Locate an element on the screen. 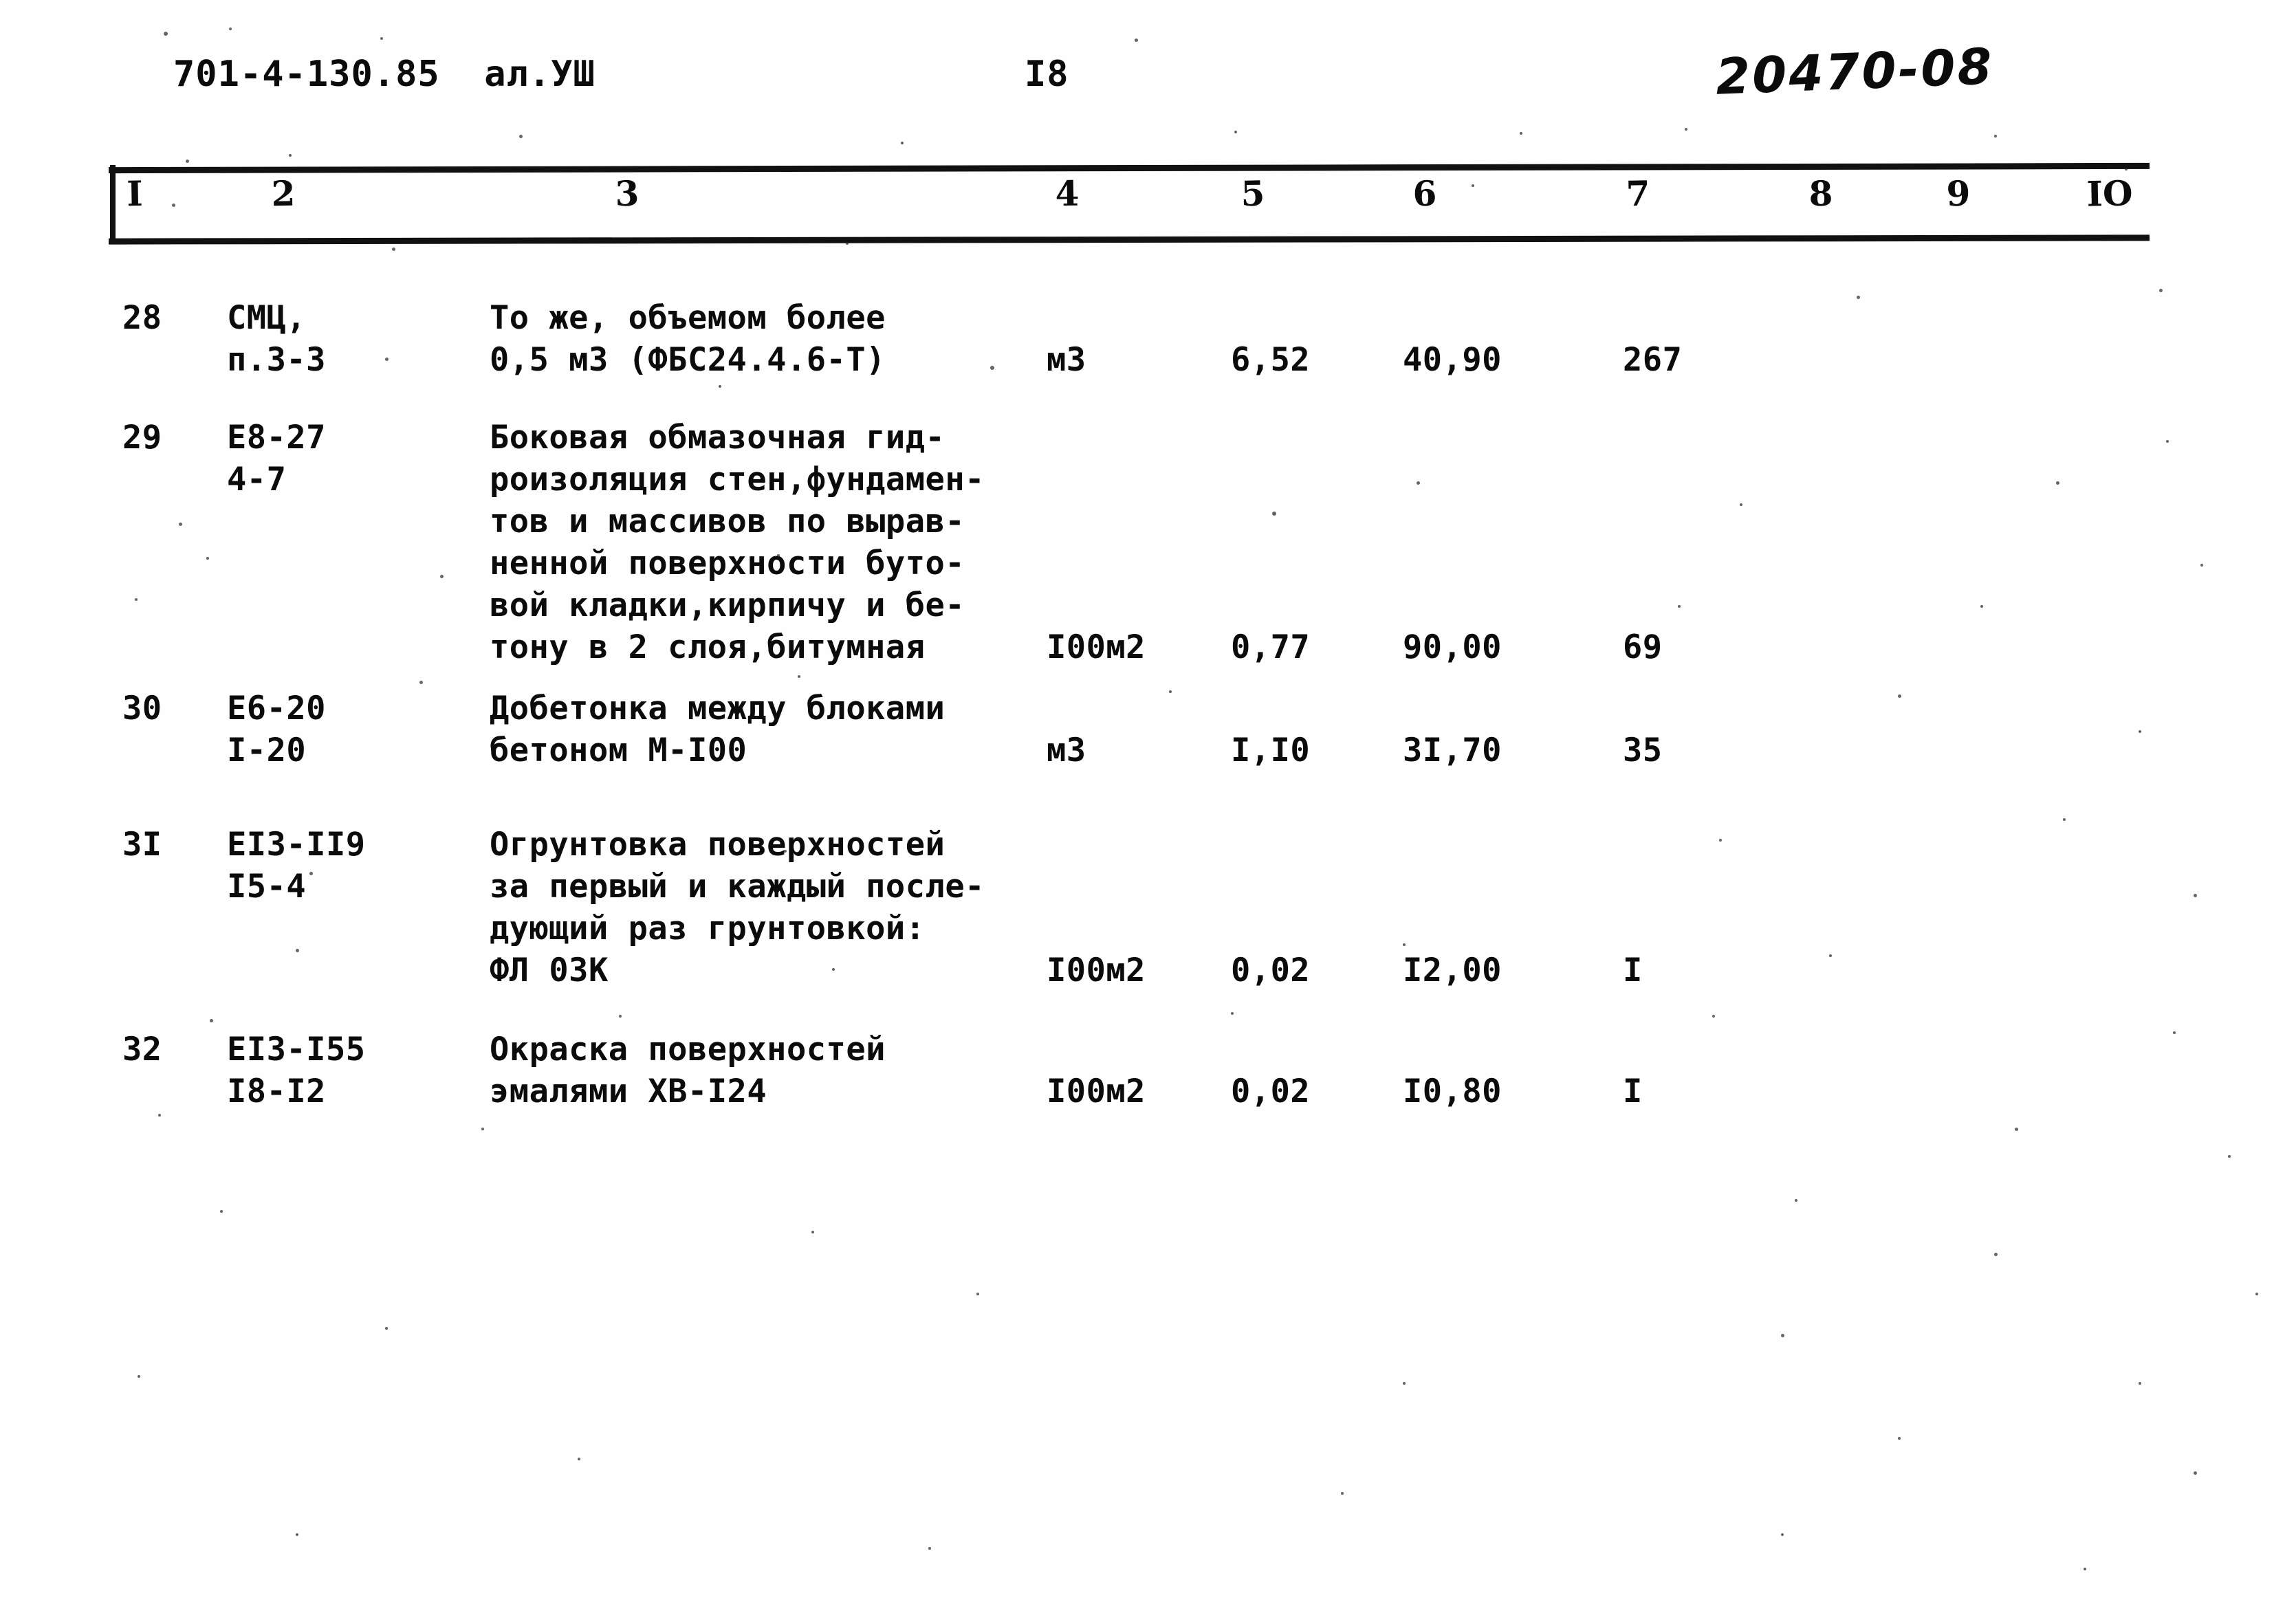 This screenshot has width=2274, height=1624. row-unit-price: 40,90 is located at coordinates (1452, 360).